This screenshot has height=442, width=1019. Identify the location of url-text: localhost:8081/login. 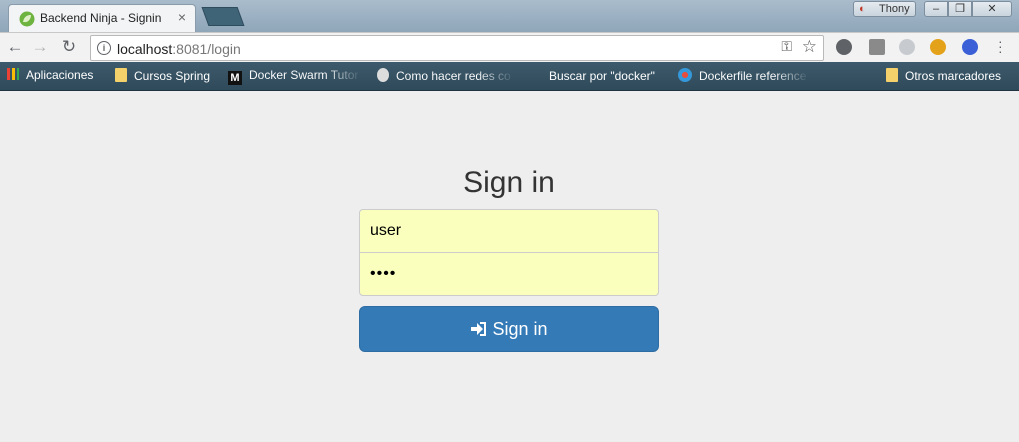
(179, 49).